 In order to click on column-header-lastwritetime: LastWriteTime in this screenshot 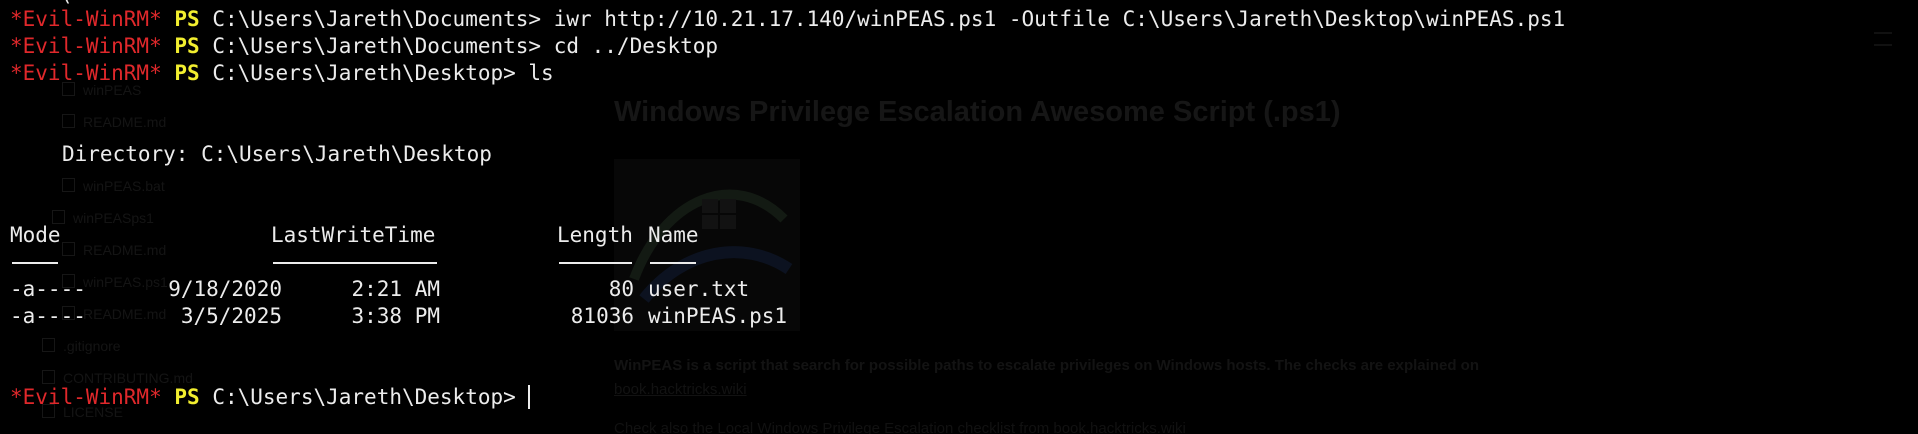, I will do `click(353, 235)`.